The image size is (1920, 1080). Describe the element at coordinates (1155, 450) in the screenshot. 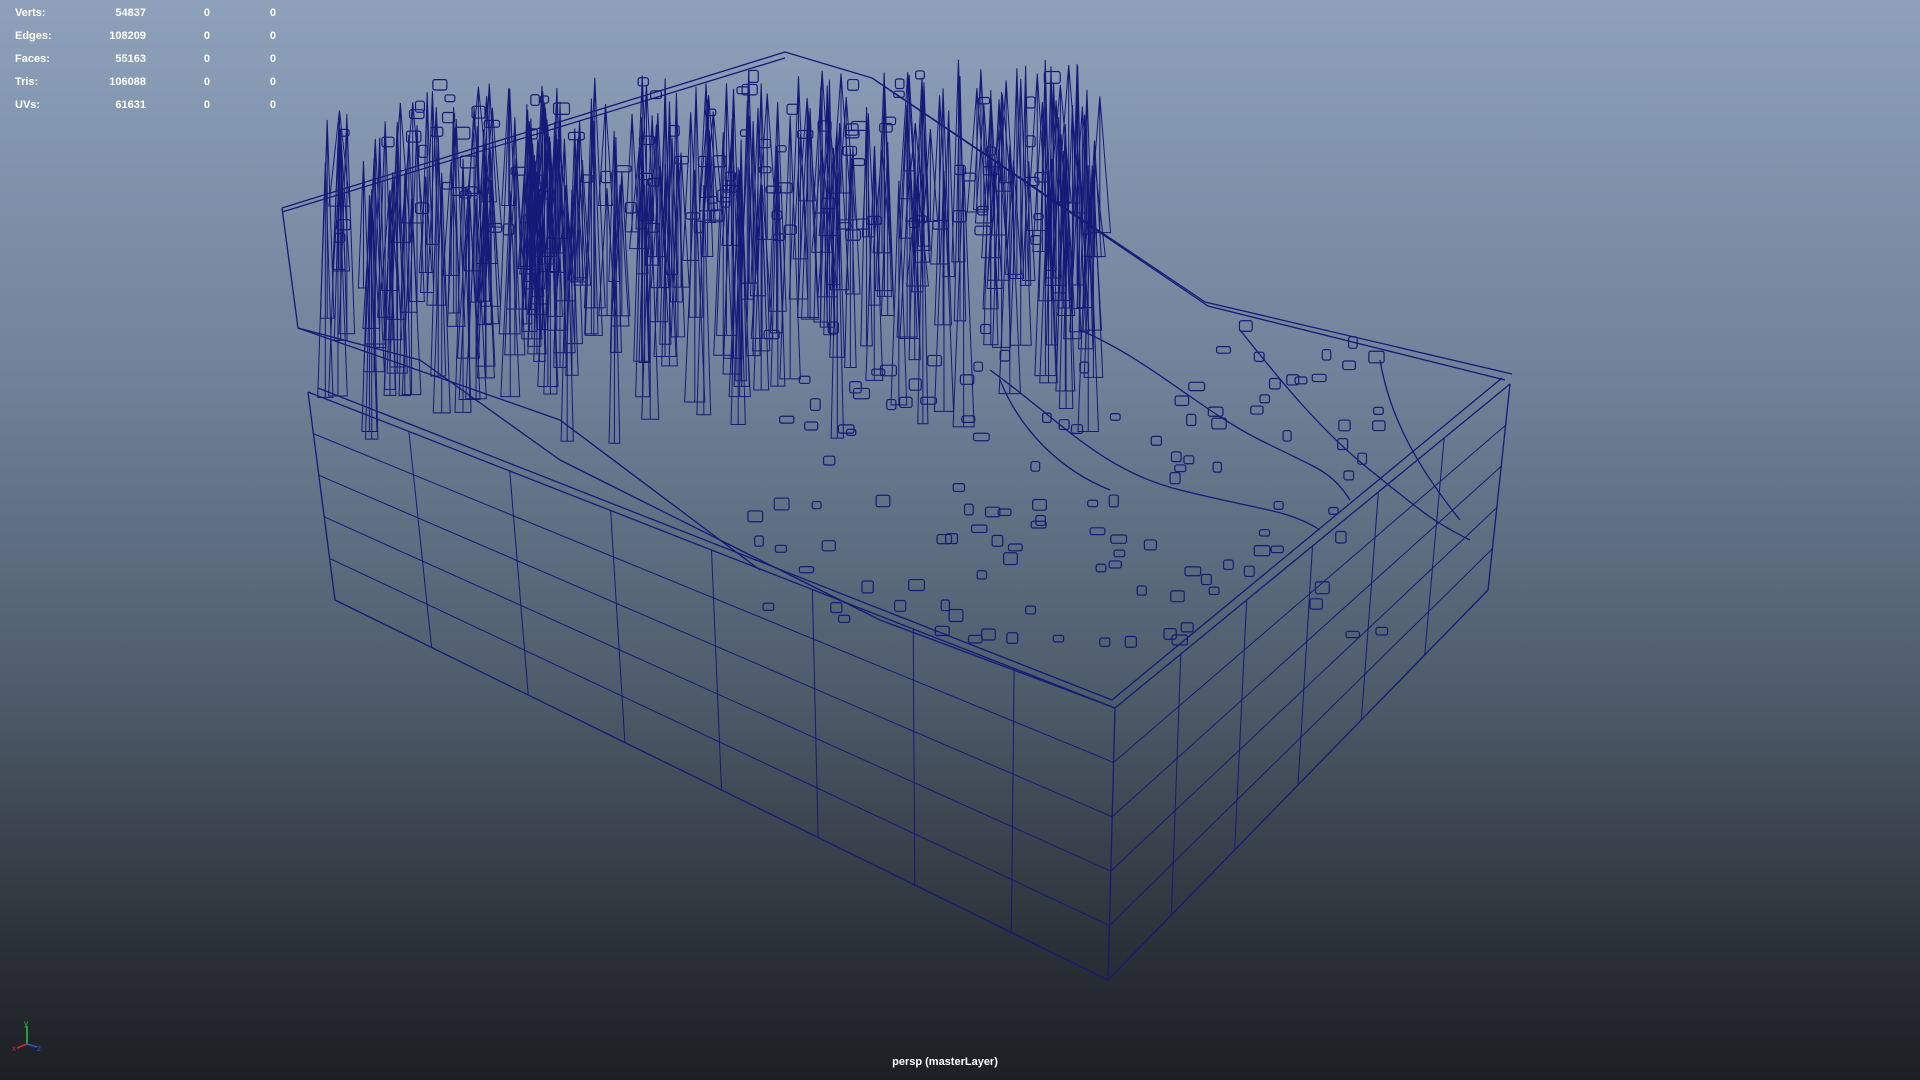

I see `trail-wireframe` at that location.